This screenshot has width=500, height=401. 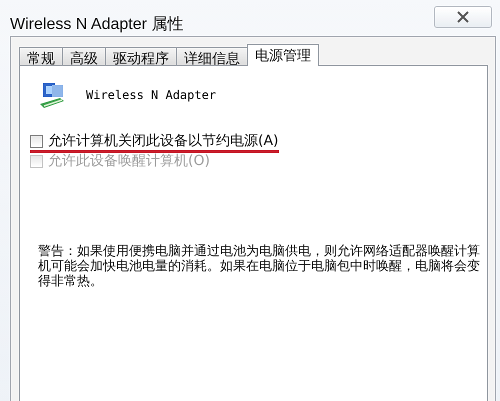 What do you see at coordinates (36, 141) in the screenshot?
I see `checkbox` at bounding box center [36, 141].